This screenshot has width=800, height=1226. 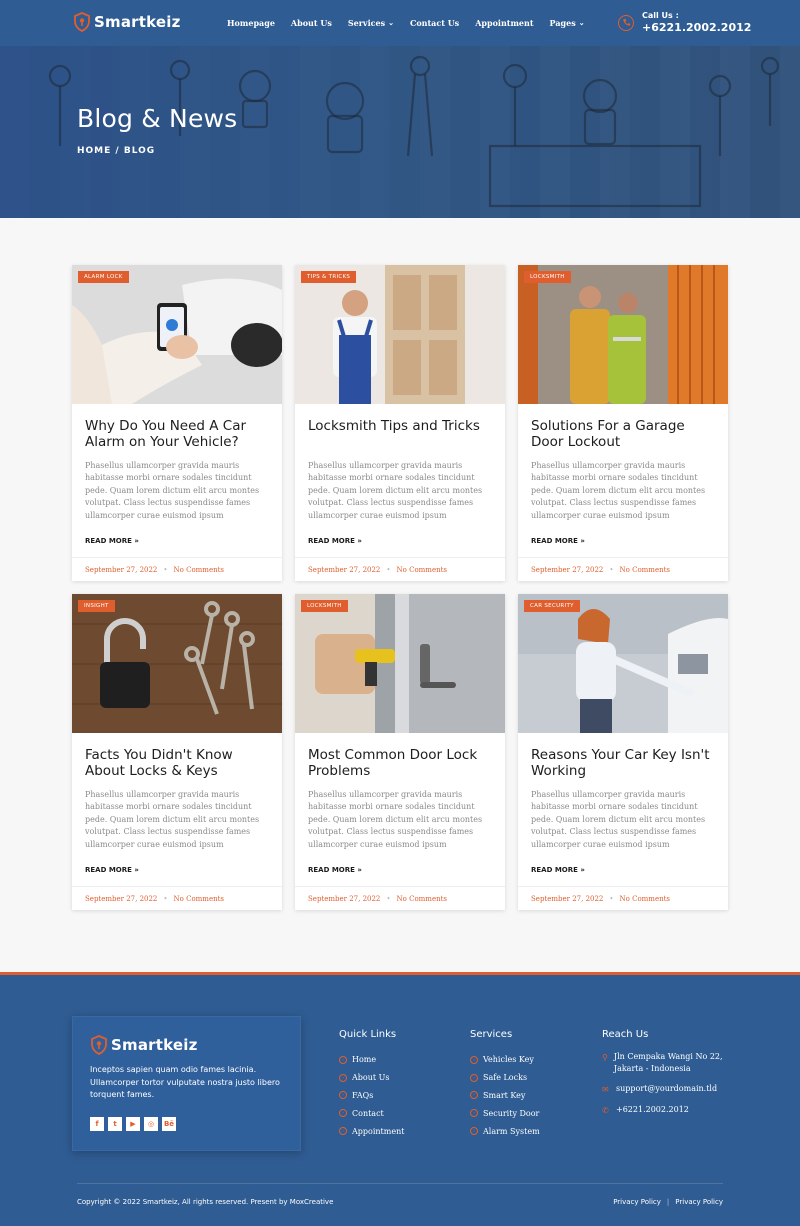 I want to click on service-link-alarm-system: › Alarm System, so click(x=505, y=1131).